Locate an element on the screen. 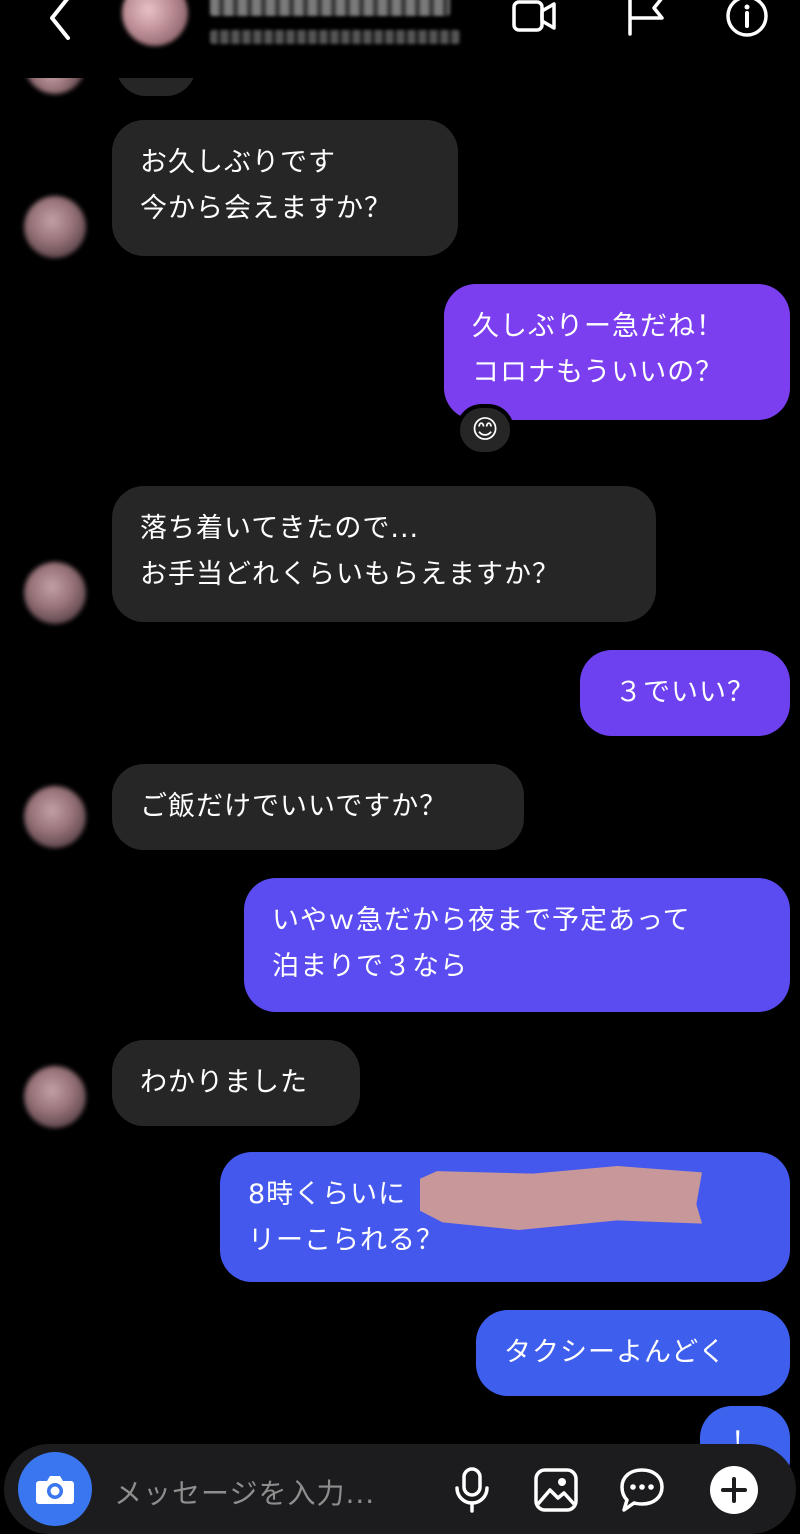 This screenshot has height=1534, width=800. incoming-message: お久しぶりです 今から会えますか？ is located at coordinates (285, 188).